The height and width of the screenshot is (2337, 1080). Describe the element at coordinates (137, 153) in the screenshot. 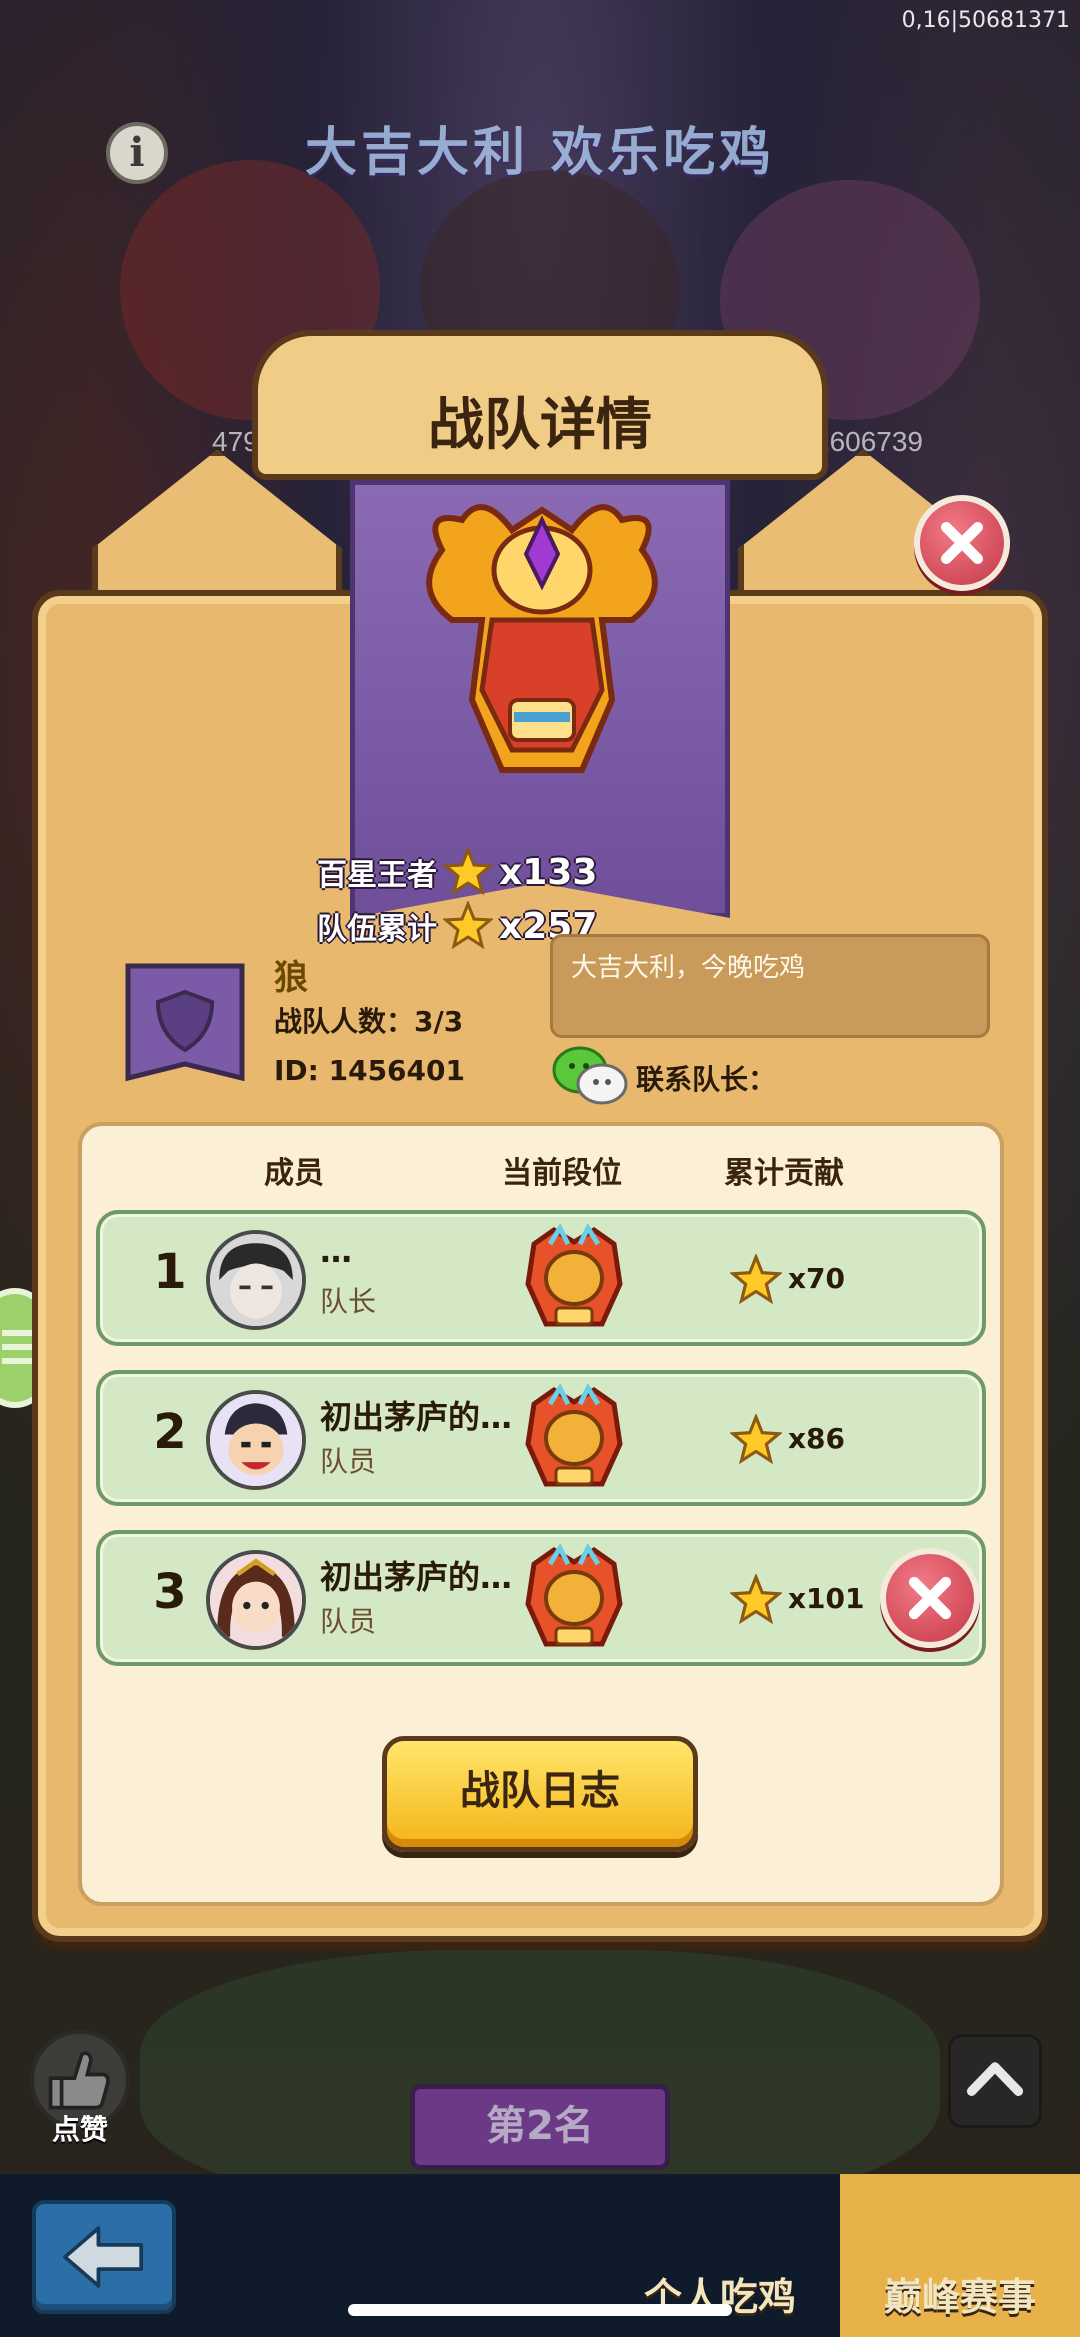

I see `info-icon: i` at that location.